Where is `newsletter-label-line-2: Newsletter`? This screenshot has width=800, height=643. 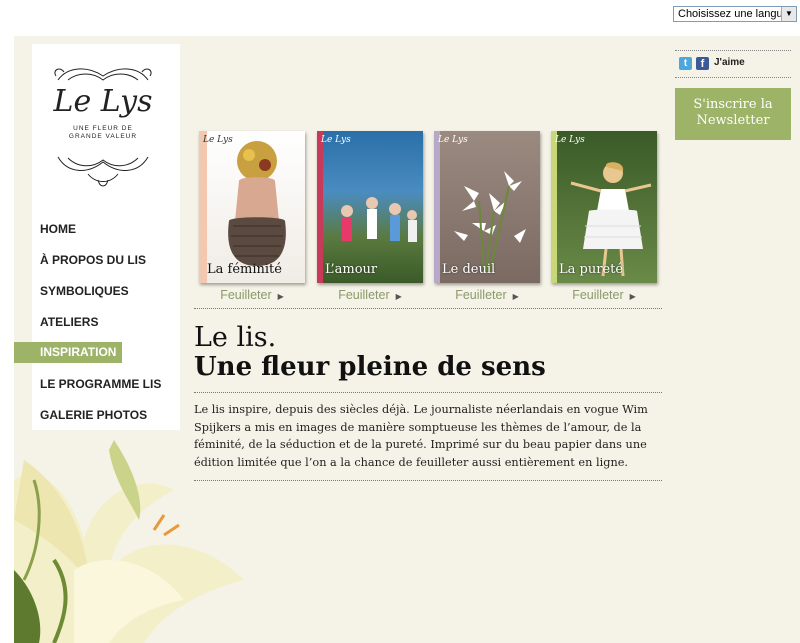
newsletter-label-line-2: Newsletter is located at coordinates (733, 120).